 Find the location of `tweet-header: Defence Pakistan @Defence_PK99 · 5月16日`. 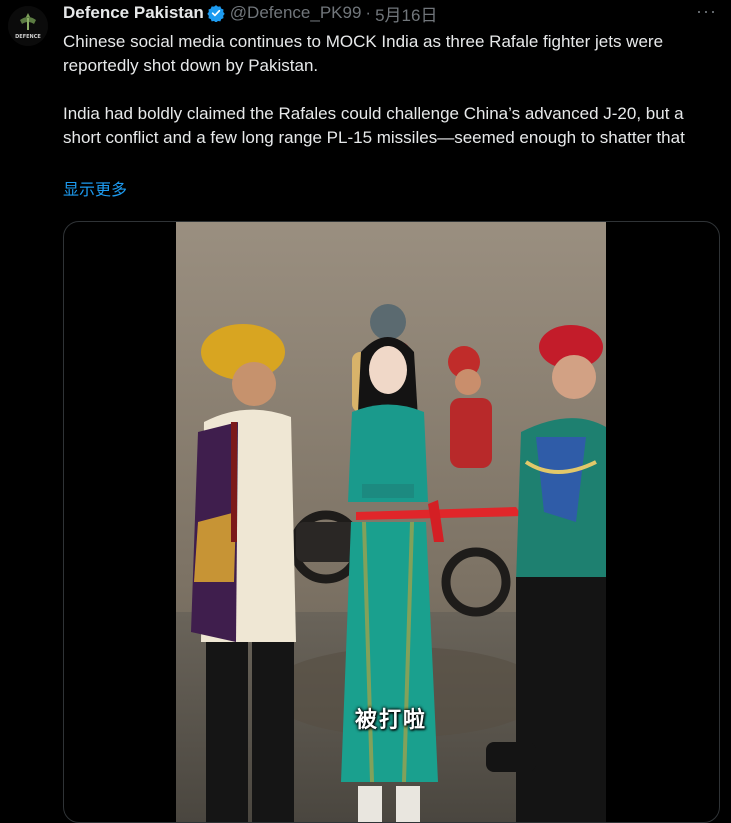

tweet-header: Defence Pakistan @Defence_PK99 · 5月16日 is located at coordinates (392, 13).